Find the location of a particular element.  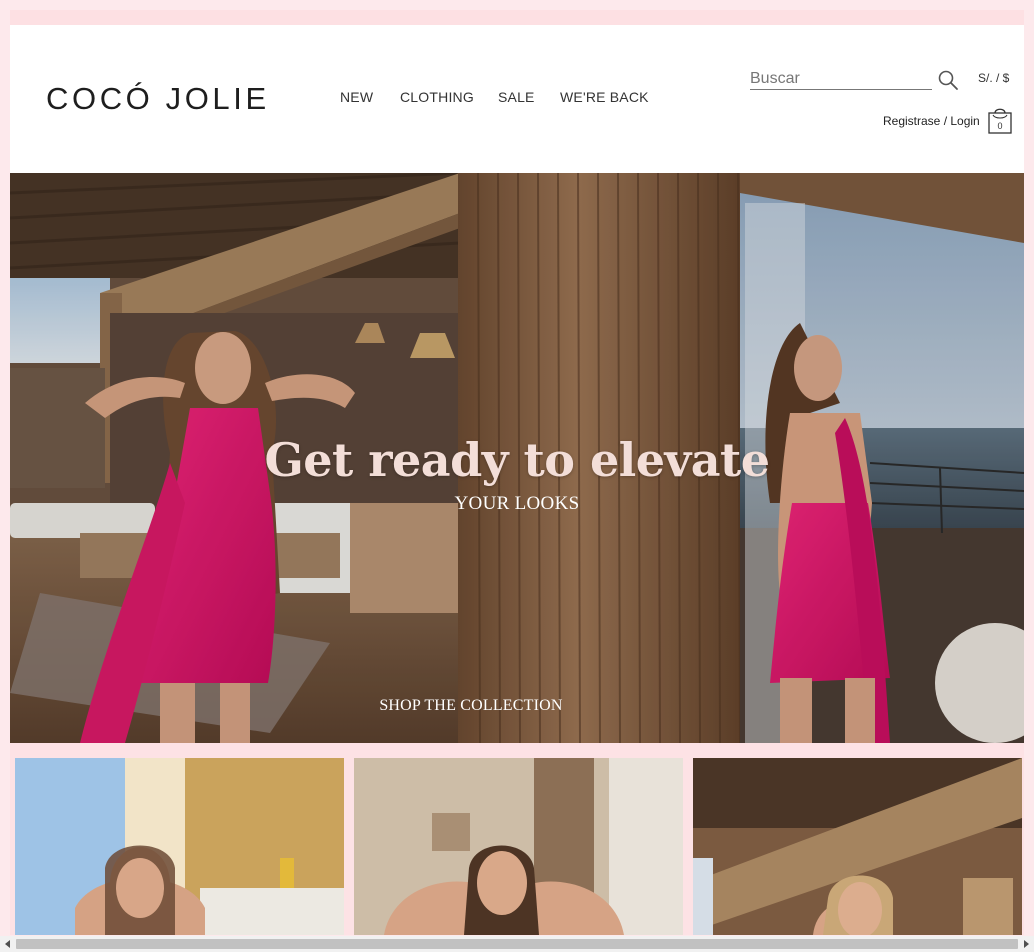

cart-count: 0 is located at coordinates (1000, 126).